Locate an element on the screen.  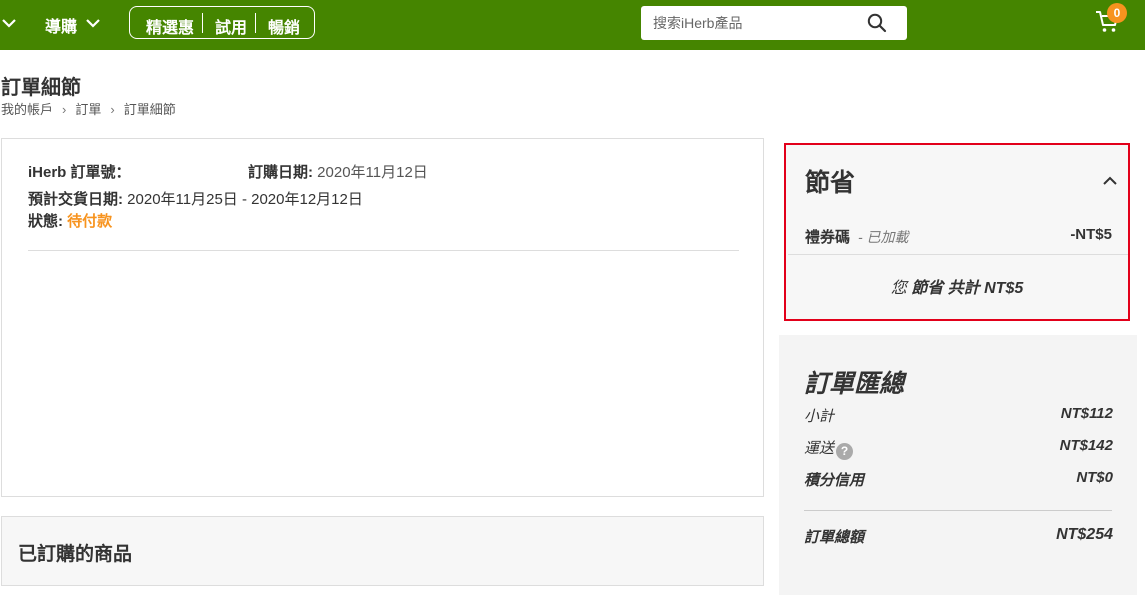
breadcrumb-my-account: 我的帳戶 is located at coordinates (27, 108).